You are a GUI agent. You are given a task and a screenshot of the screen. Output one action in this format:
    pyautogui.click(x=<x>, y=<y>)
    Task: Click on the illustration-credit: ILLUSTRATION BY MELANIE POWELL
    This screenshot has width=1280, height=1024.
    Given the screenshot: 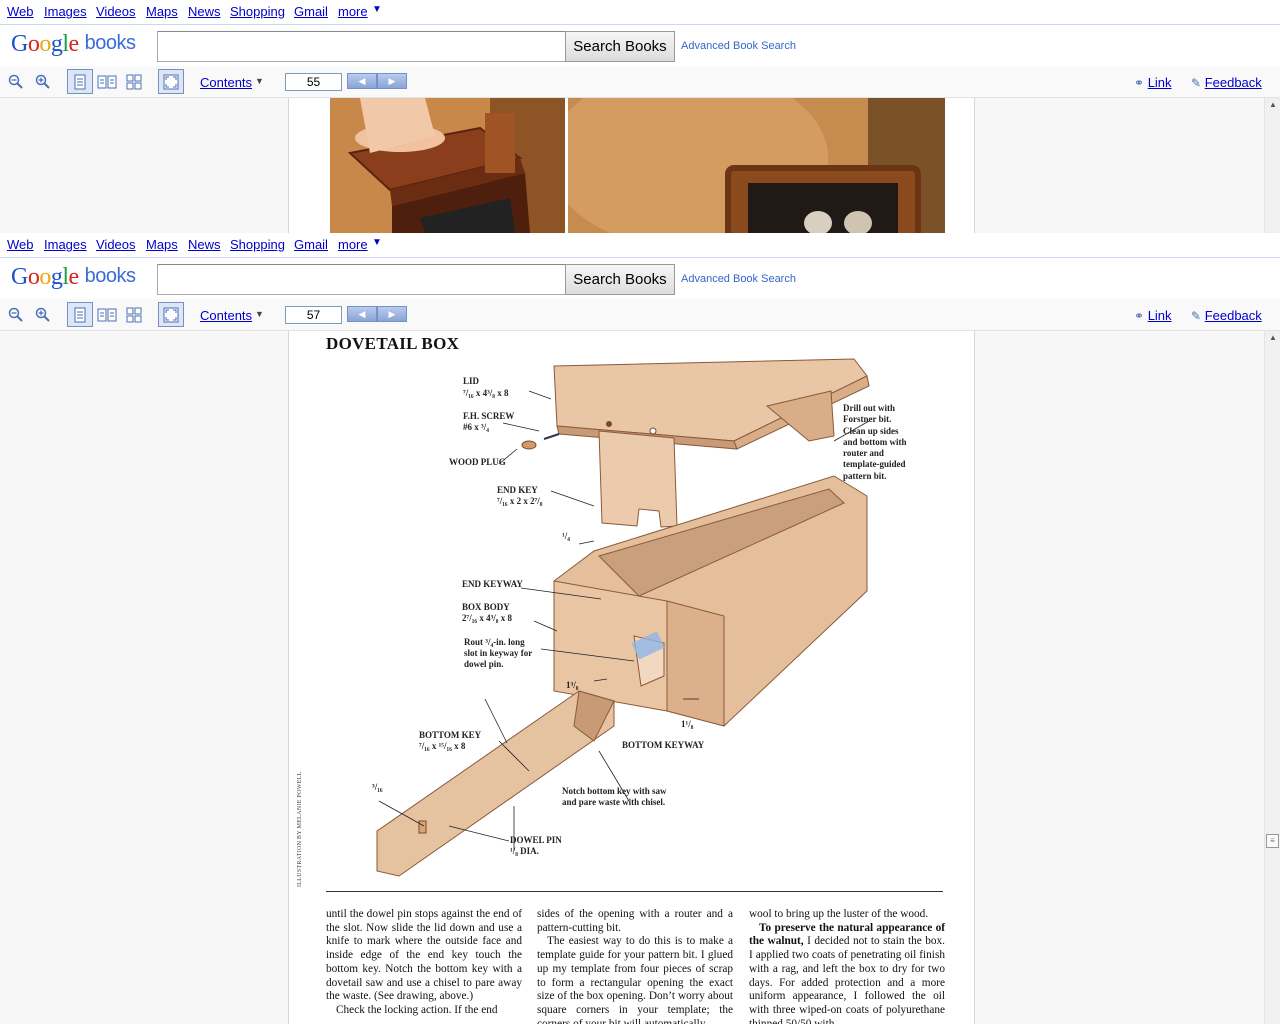 What is the action you would take?
    pyautogui.click(x=300, y=829)
    